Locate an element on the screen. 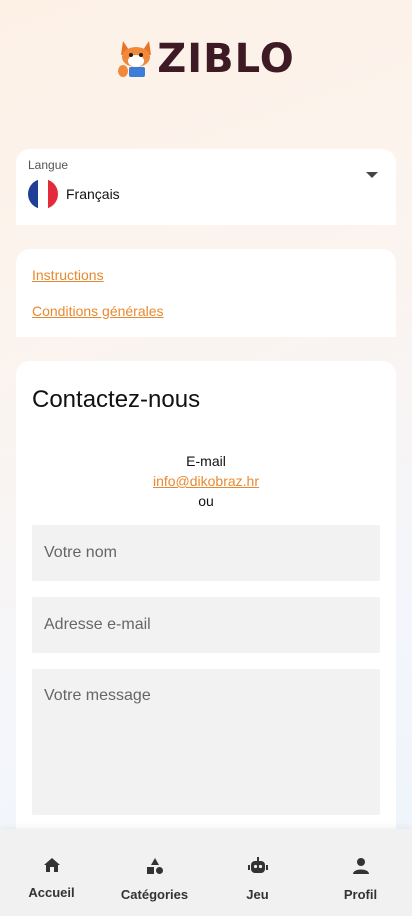 The height and width of the screenshot is (916, 412). nav-label: Jeu is located at coordinates (257, 894).